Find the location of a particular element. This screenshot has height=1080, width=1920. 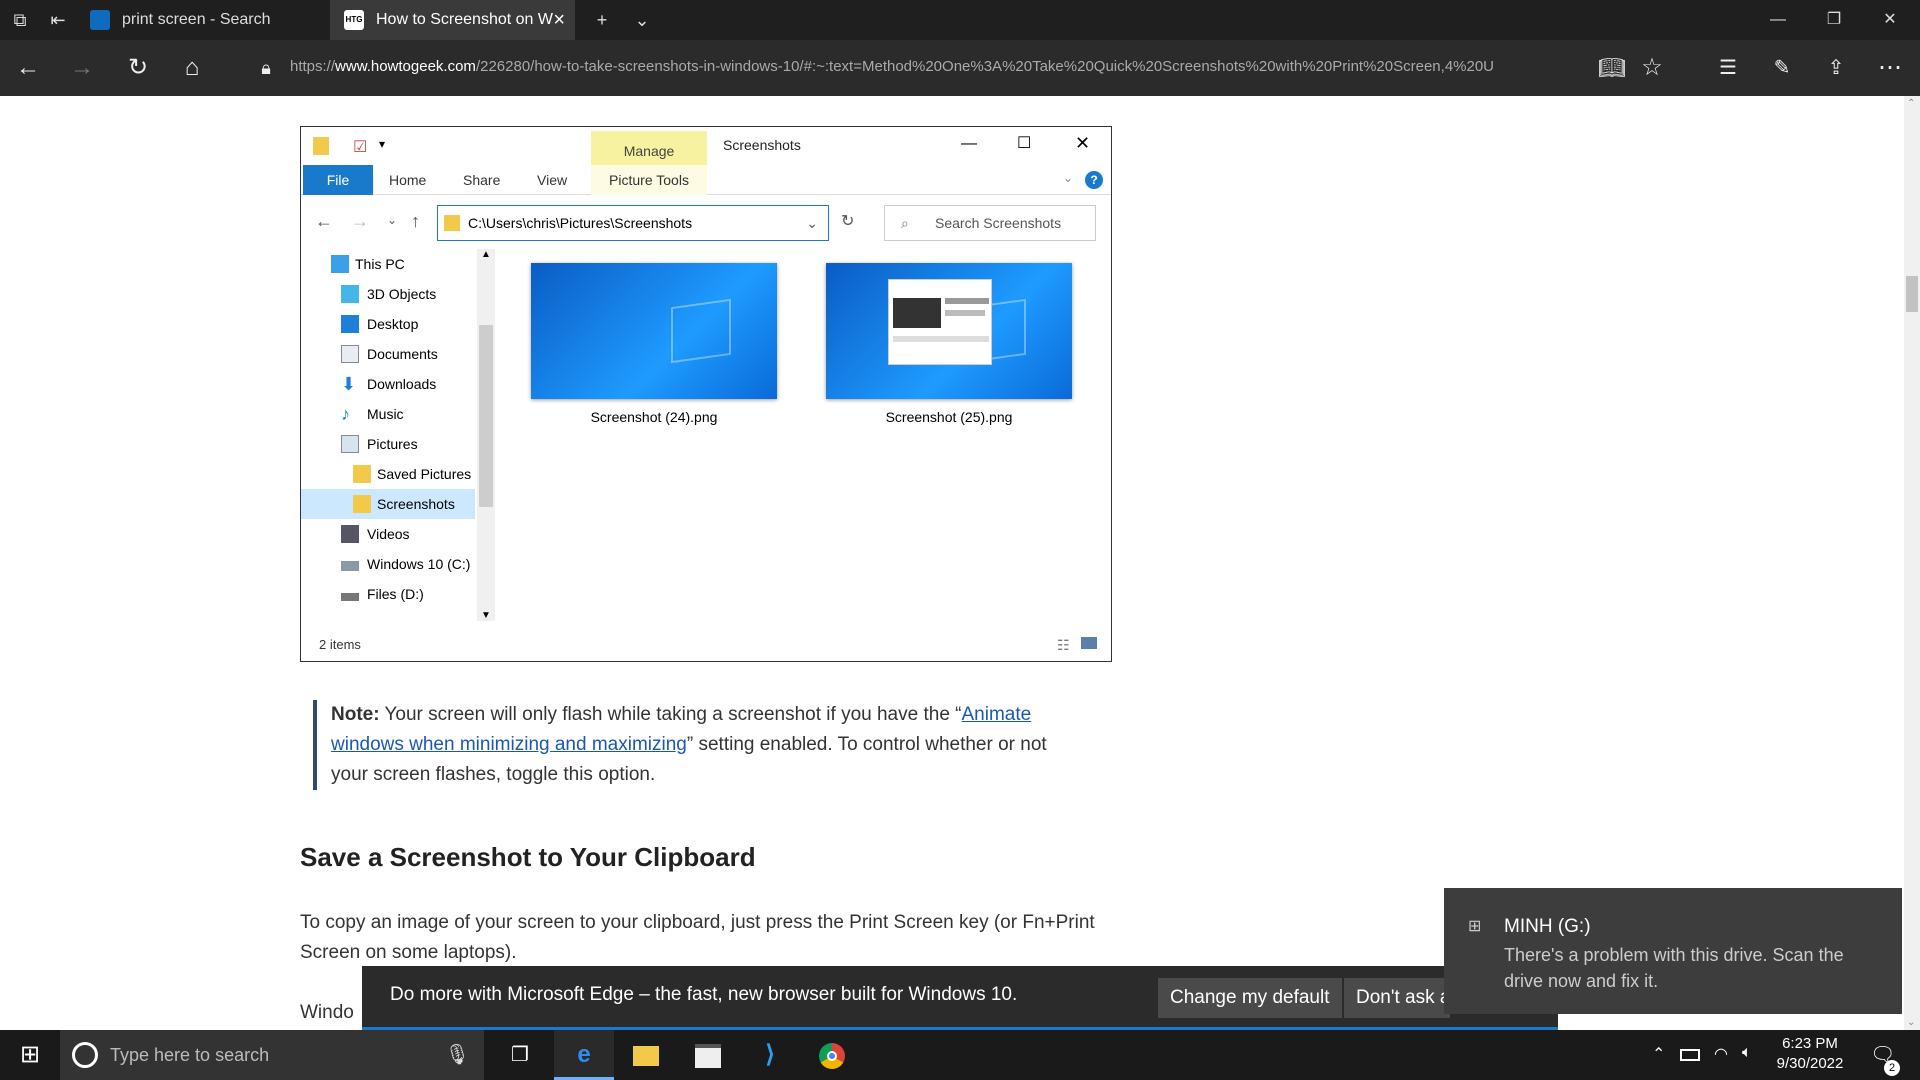

change-default-button: Change my default is located at coordinates (1250, 998).